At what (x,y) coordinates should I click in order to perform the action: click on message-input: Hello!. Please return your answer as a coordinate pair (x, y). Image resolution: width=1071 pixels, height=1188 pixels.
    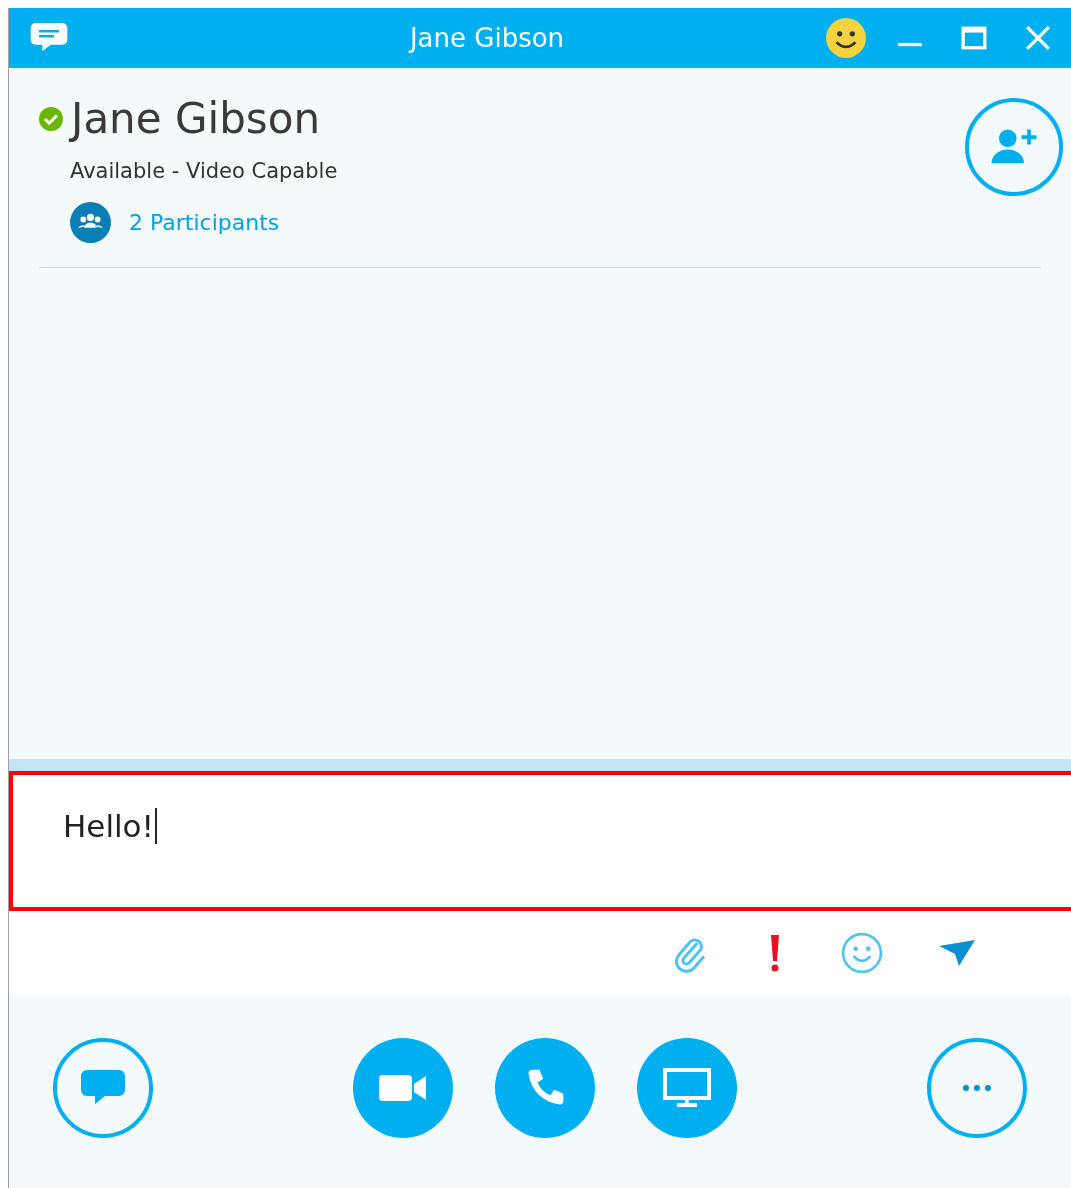
    Looking at the image, I should click on (540, 841).